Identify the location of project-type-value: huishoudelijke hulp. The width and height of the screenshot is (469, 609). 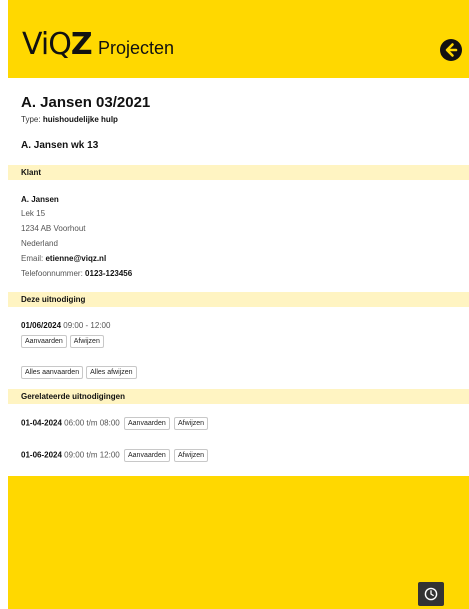
(80, 119).